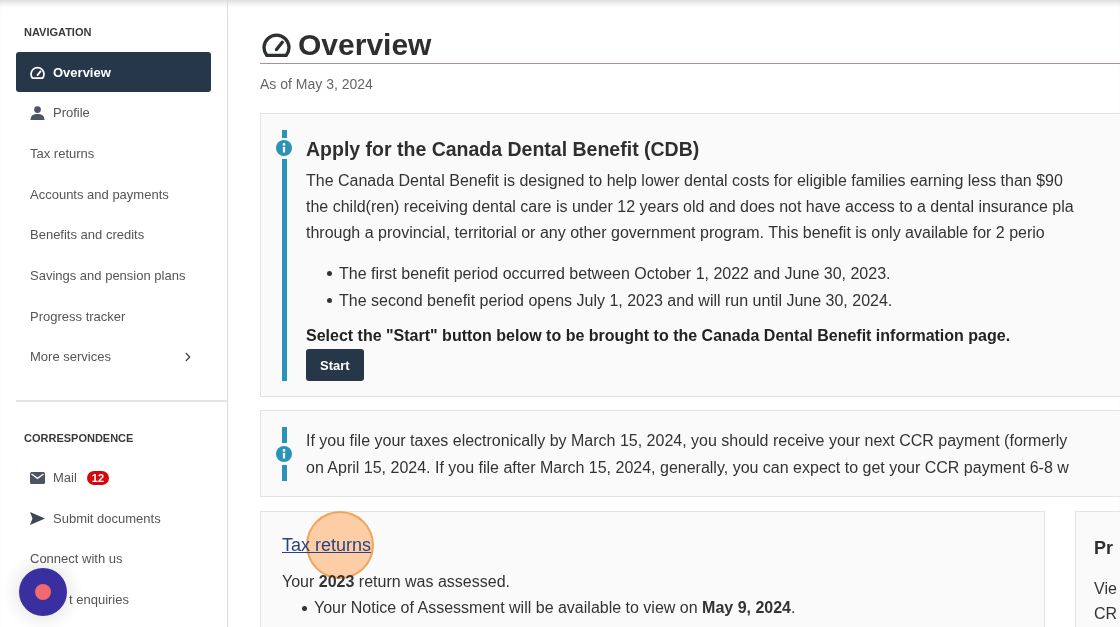 The height and width of the screenshot is (627, 1120). I want to click on section-heading: CORRESPONDENCE, so click(78, 438).